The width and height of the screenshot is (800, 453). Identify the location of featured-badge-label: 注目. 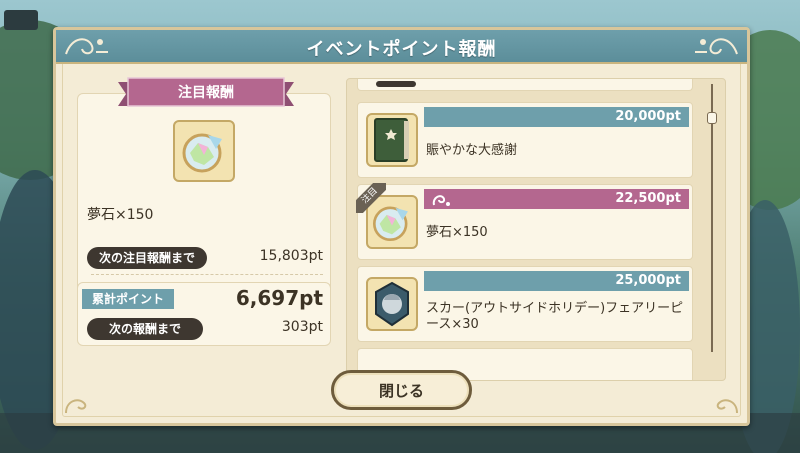
(371, 198).